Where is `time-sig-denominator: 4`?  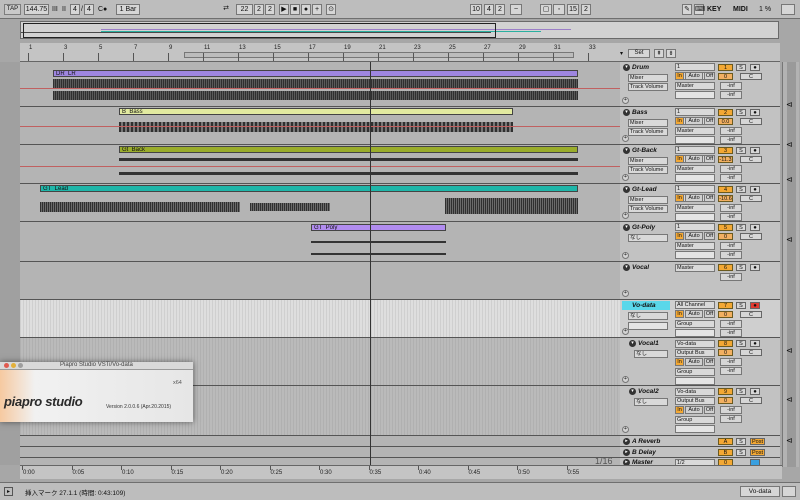 time-sig-denominator: 4 is located at coordinates (89, 9).